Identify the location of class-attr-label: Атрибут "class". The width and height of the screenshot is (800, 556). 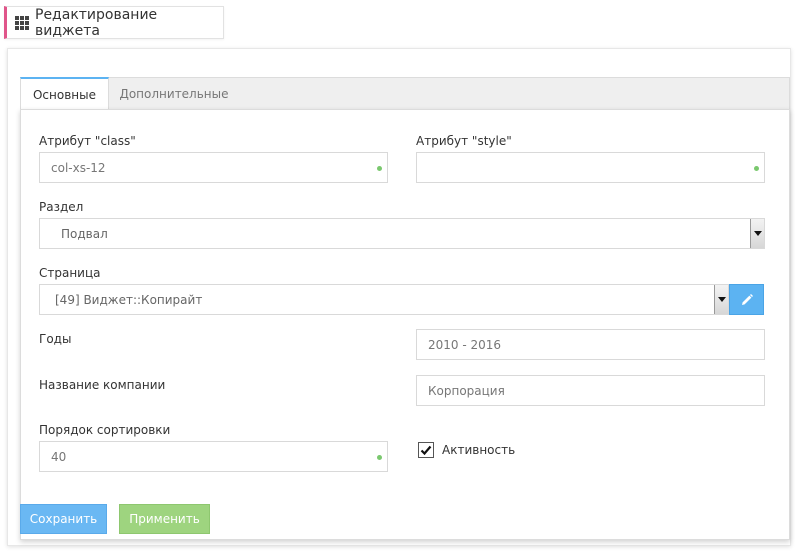
(87, 141).